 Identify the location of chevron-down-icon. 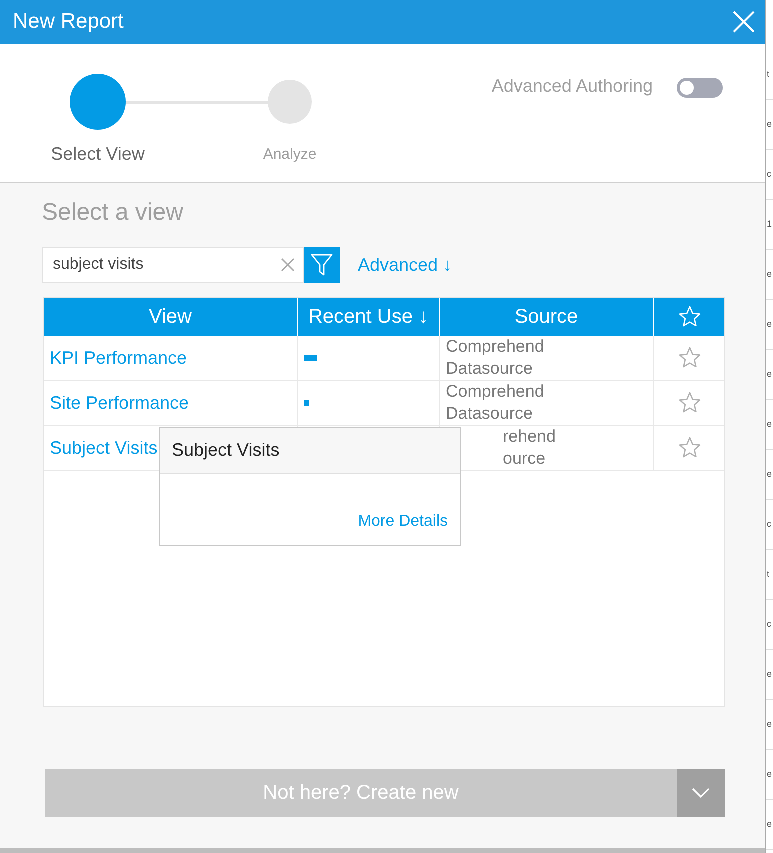
(701, 793).